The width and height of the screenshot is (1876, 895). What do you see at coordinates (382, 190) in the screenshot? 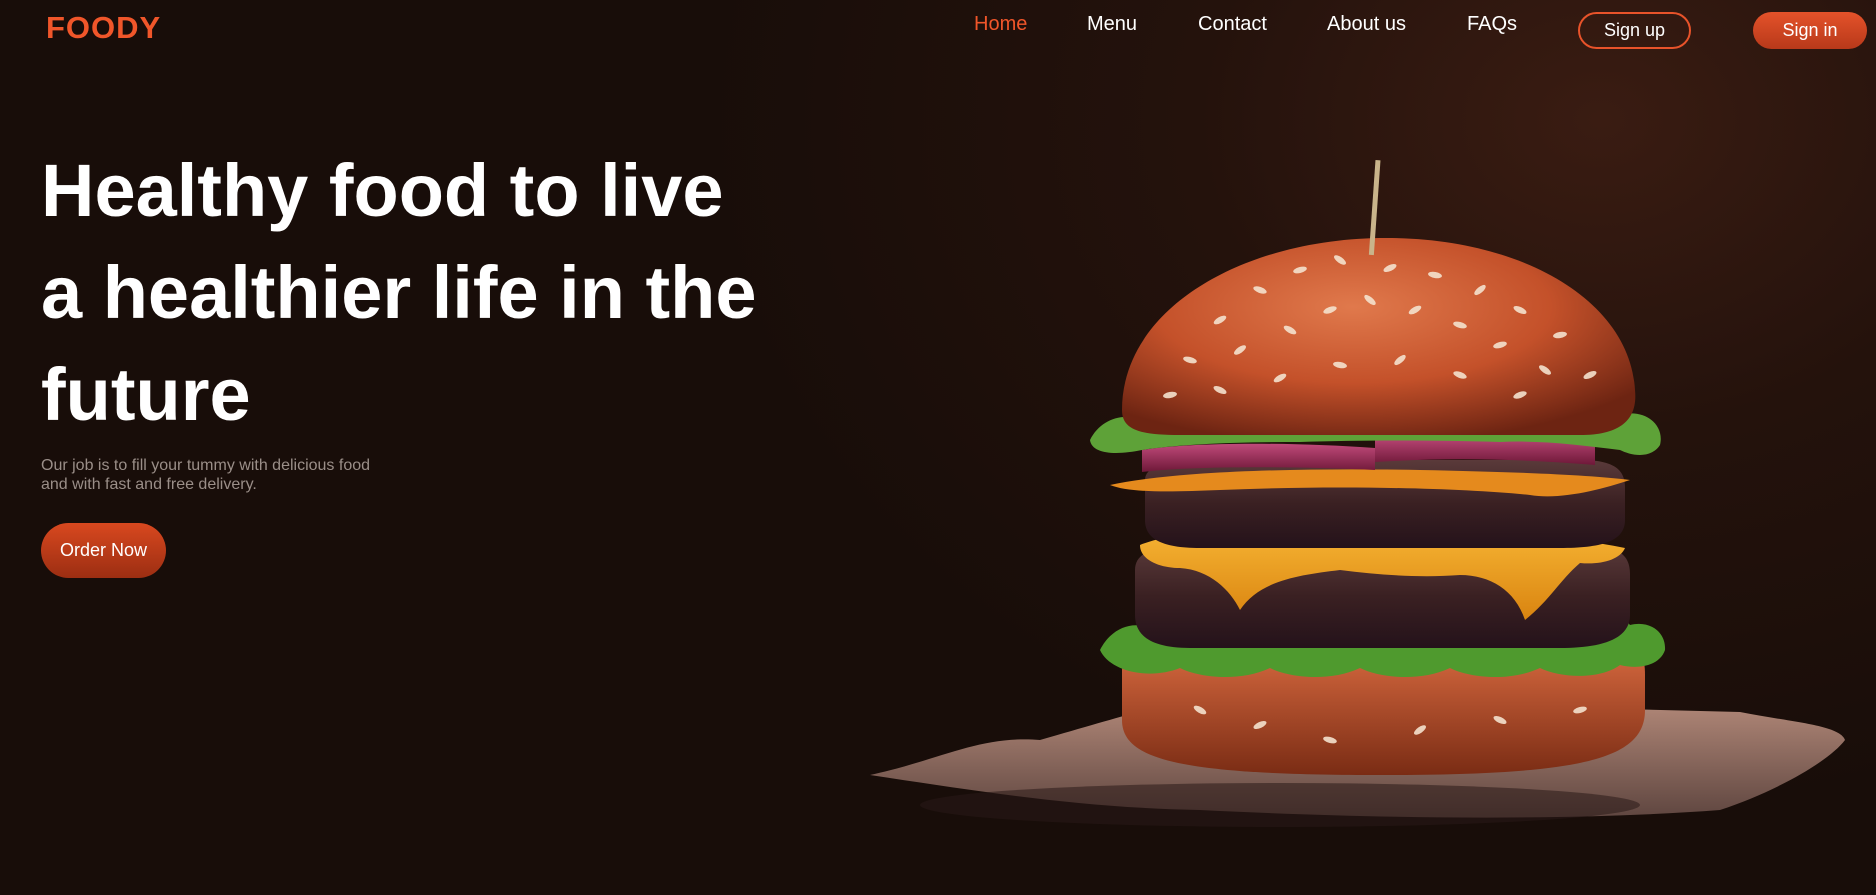
I see `hero-title-line-1: Healthy food to live` at bounding box center [382, 190].